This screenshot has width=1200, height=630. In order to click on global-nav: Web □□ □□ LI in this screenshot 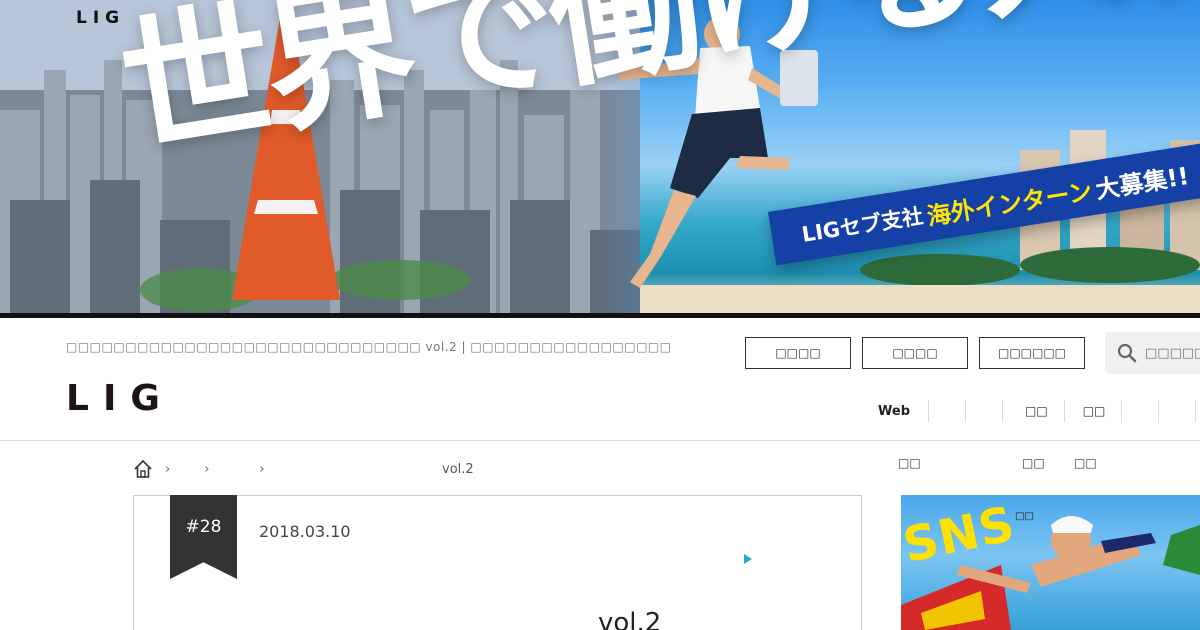, I will do `click(1030, 411)`.